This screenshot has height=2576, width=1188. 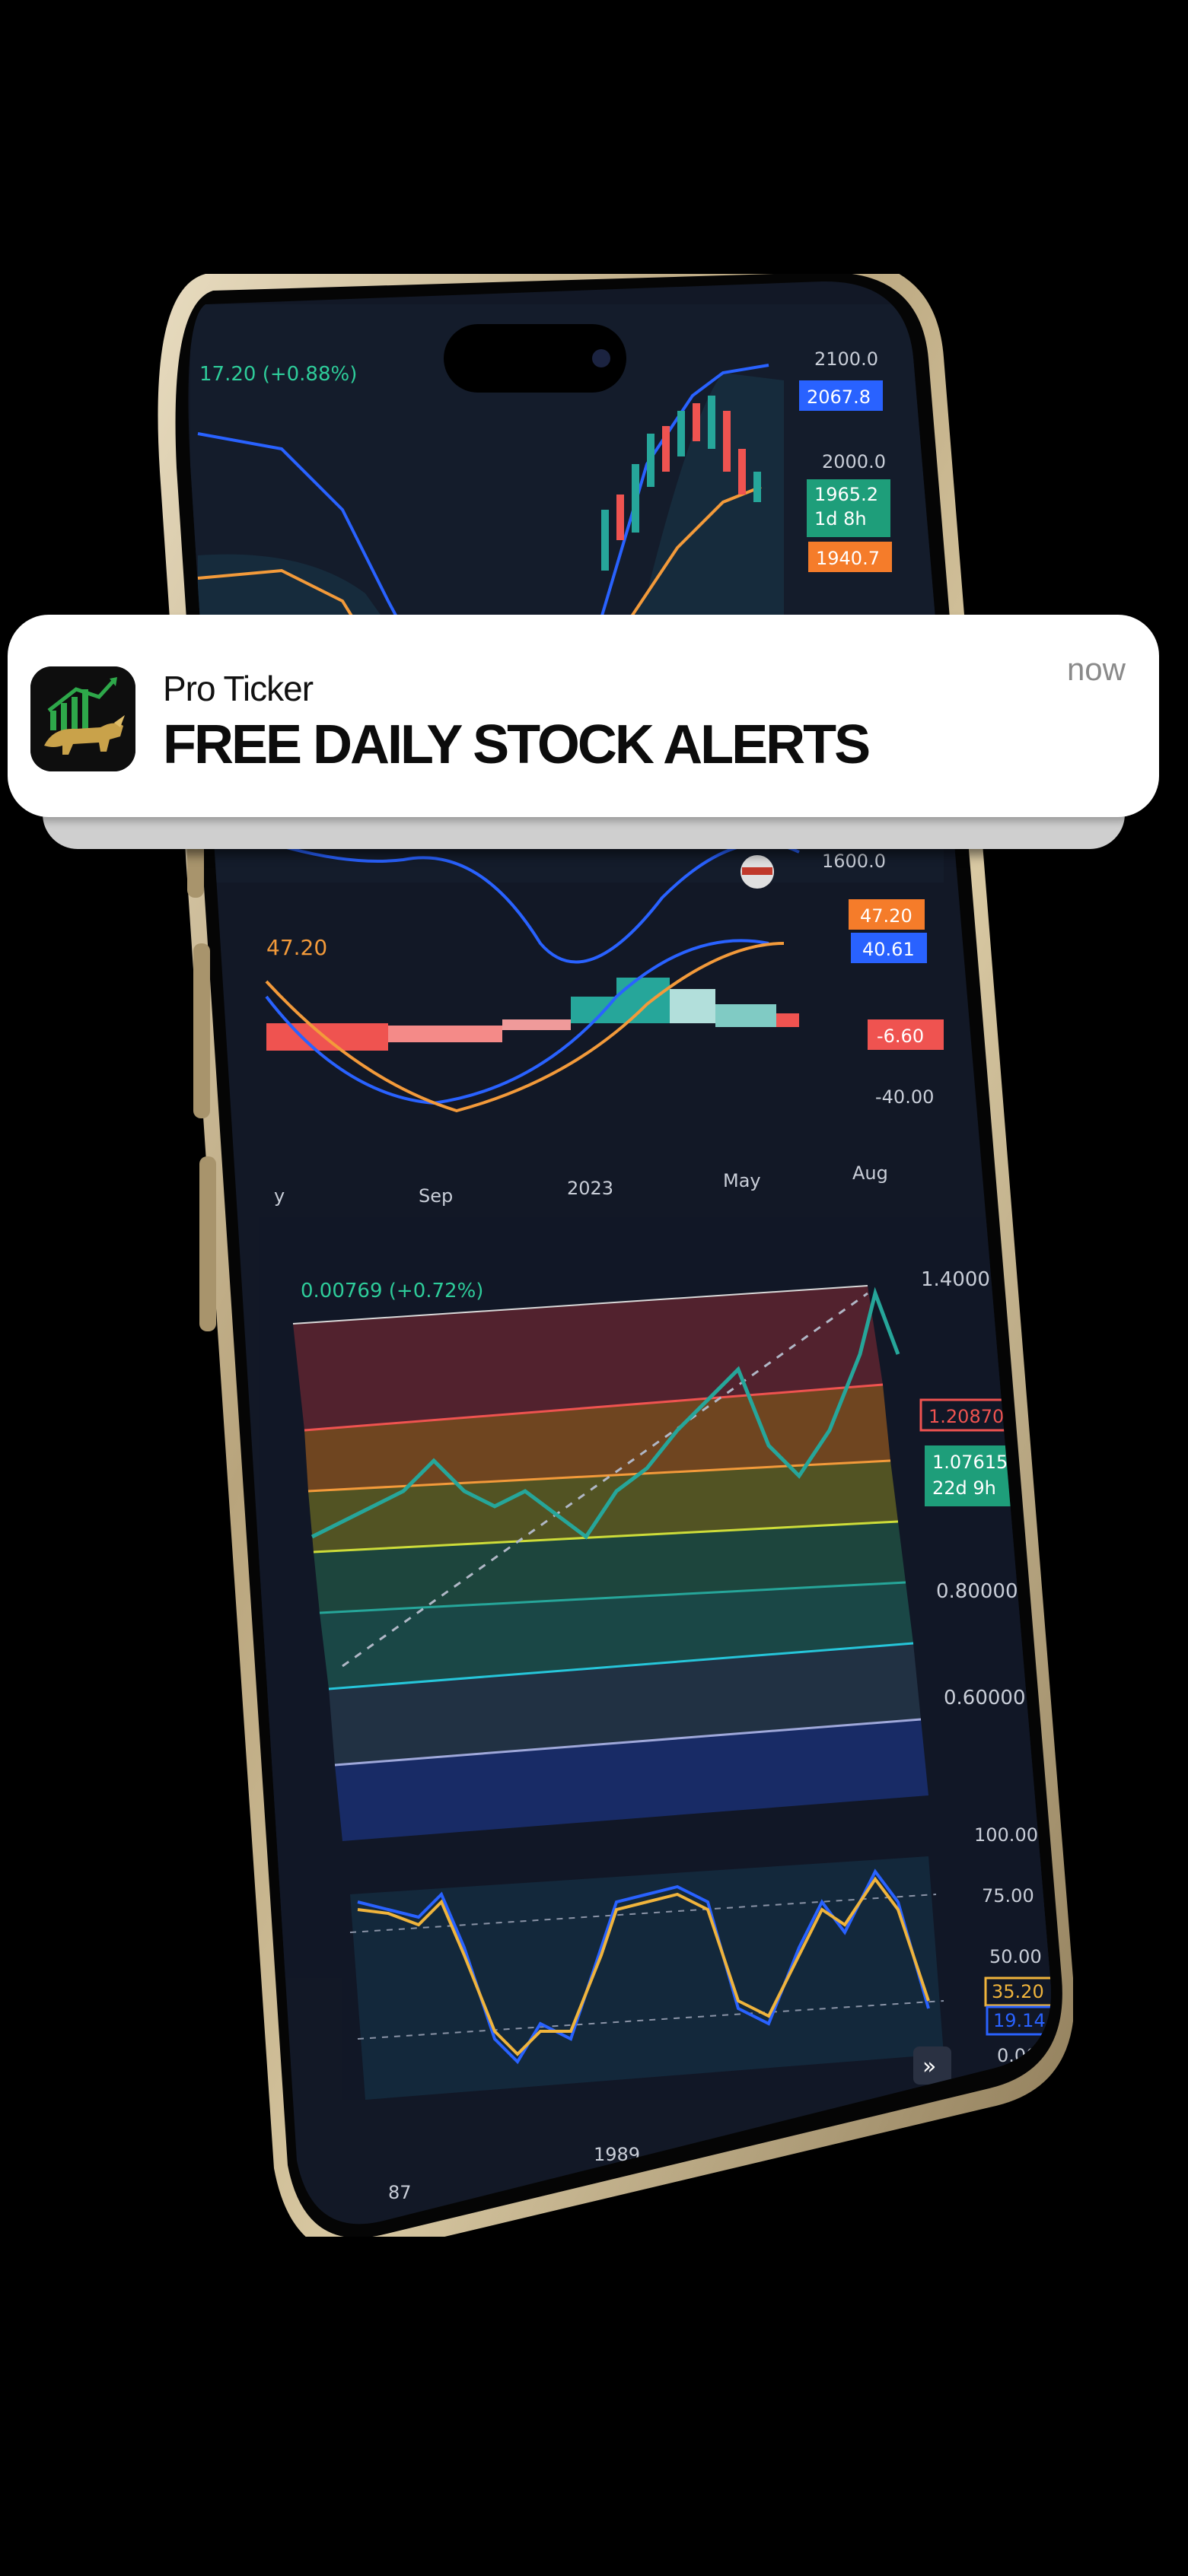 What do you see at coordinates (392, 1291) in the screenshot?
I see `fib-change-label: 0.00769 (+0.72%)` at bounding box center [392, 1291].